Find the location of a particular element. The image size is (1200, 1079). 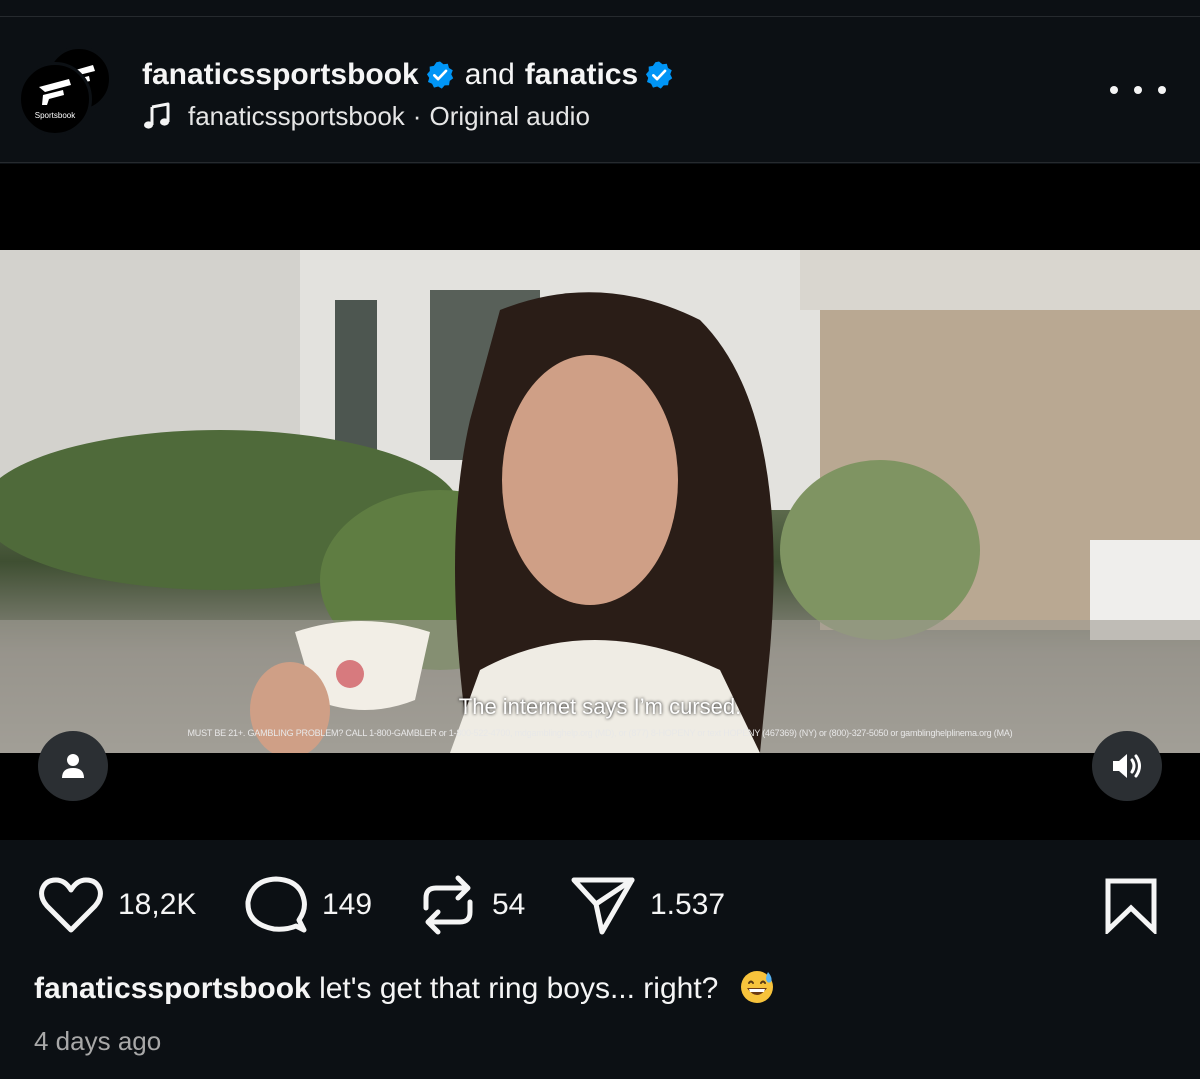

music-note-icon is located at coordinates (157, 115).